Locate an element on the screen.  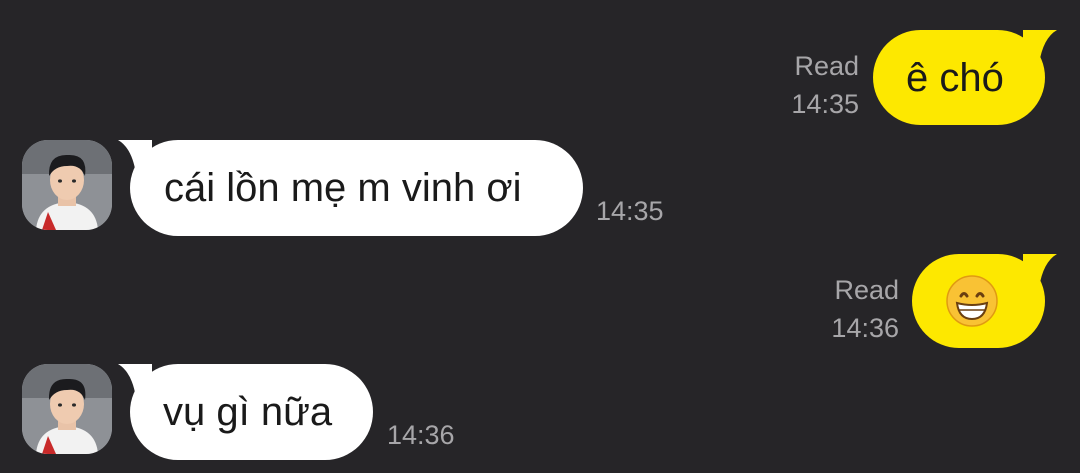
message-meta: Read 14:35 is located at coordinates (809, 85).